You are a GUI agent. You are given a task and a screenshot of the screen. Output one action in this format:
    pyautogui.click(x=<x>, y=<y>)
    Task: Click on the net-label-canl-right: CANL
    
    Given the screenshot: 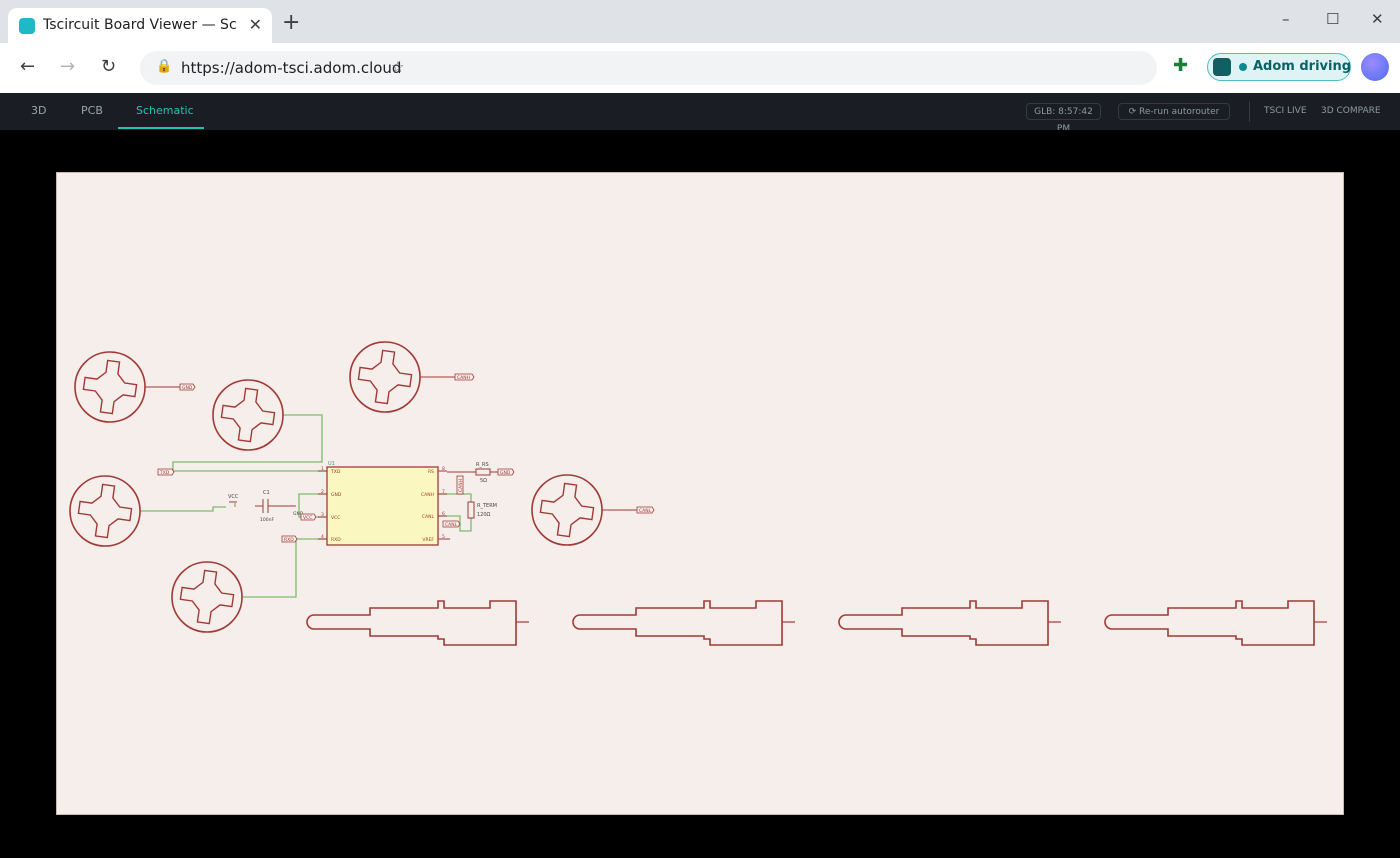 What is the action you would take?
    pyautogui.click(x=645, y=510)
    